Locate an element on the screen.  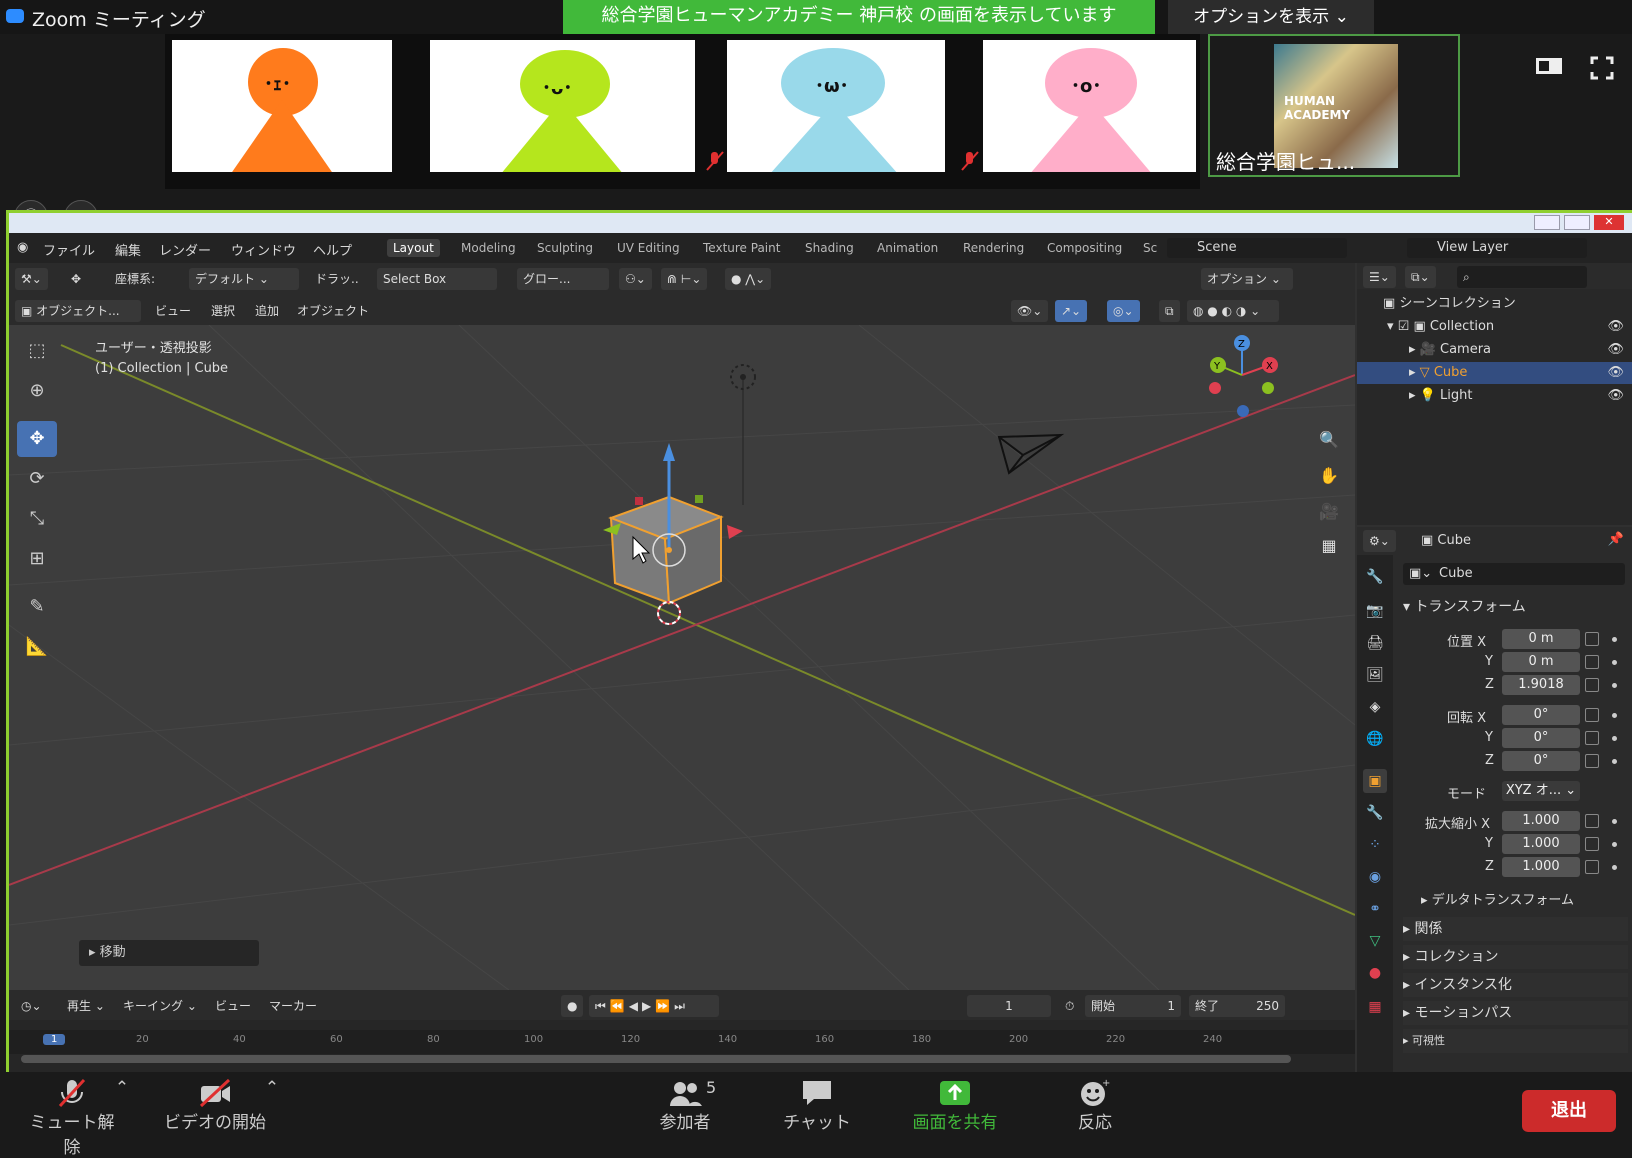
scene-tab-icon: ◈ is located at coordinates (1375, 707).